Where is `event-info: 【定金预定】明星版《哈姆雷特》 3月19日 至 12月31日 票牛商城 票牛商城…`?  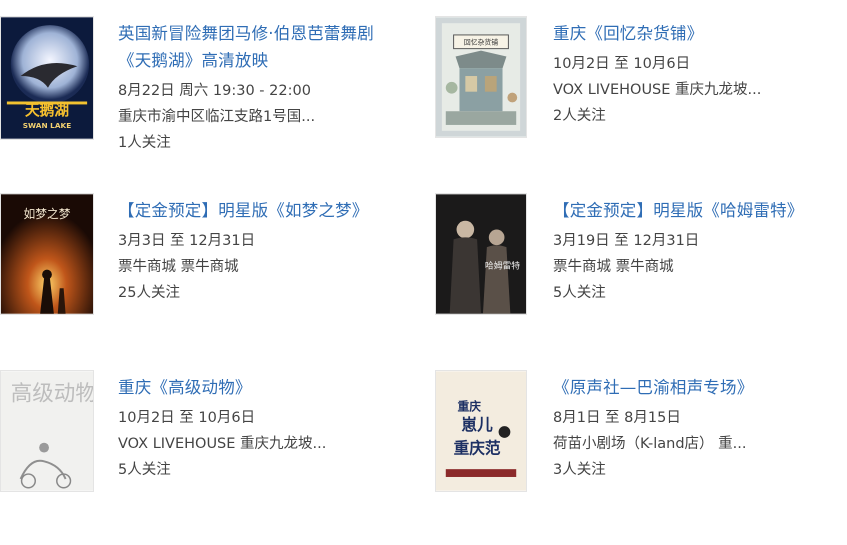
event-info: 【定金预定】明星版《哈姆雷特》 3月19日 至 12月31日 票牛商城 票牛商城… is located at coordinates (698, 249).